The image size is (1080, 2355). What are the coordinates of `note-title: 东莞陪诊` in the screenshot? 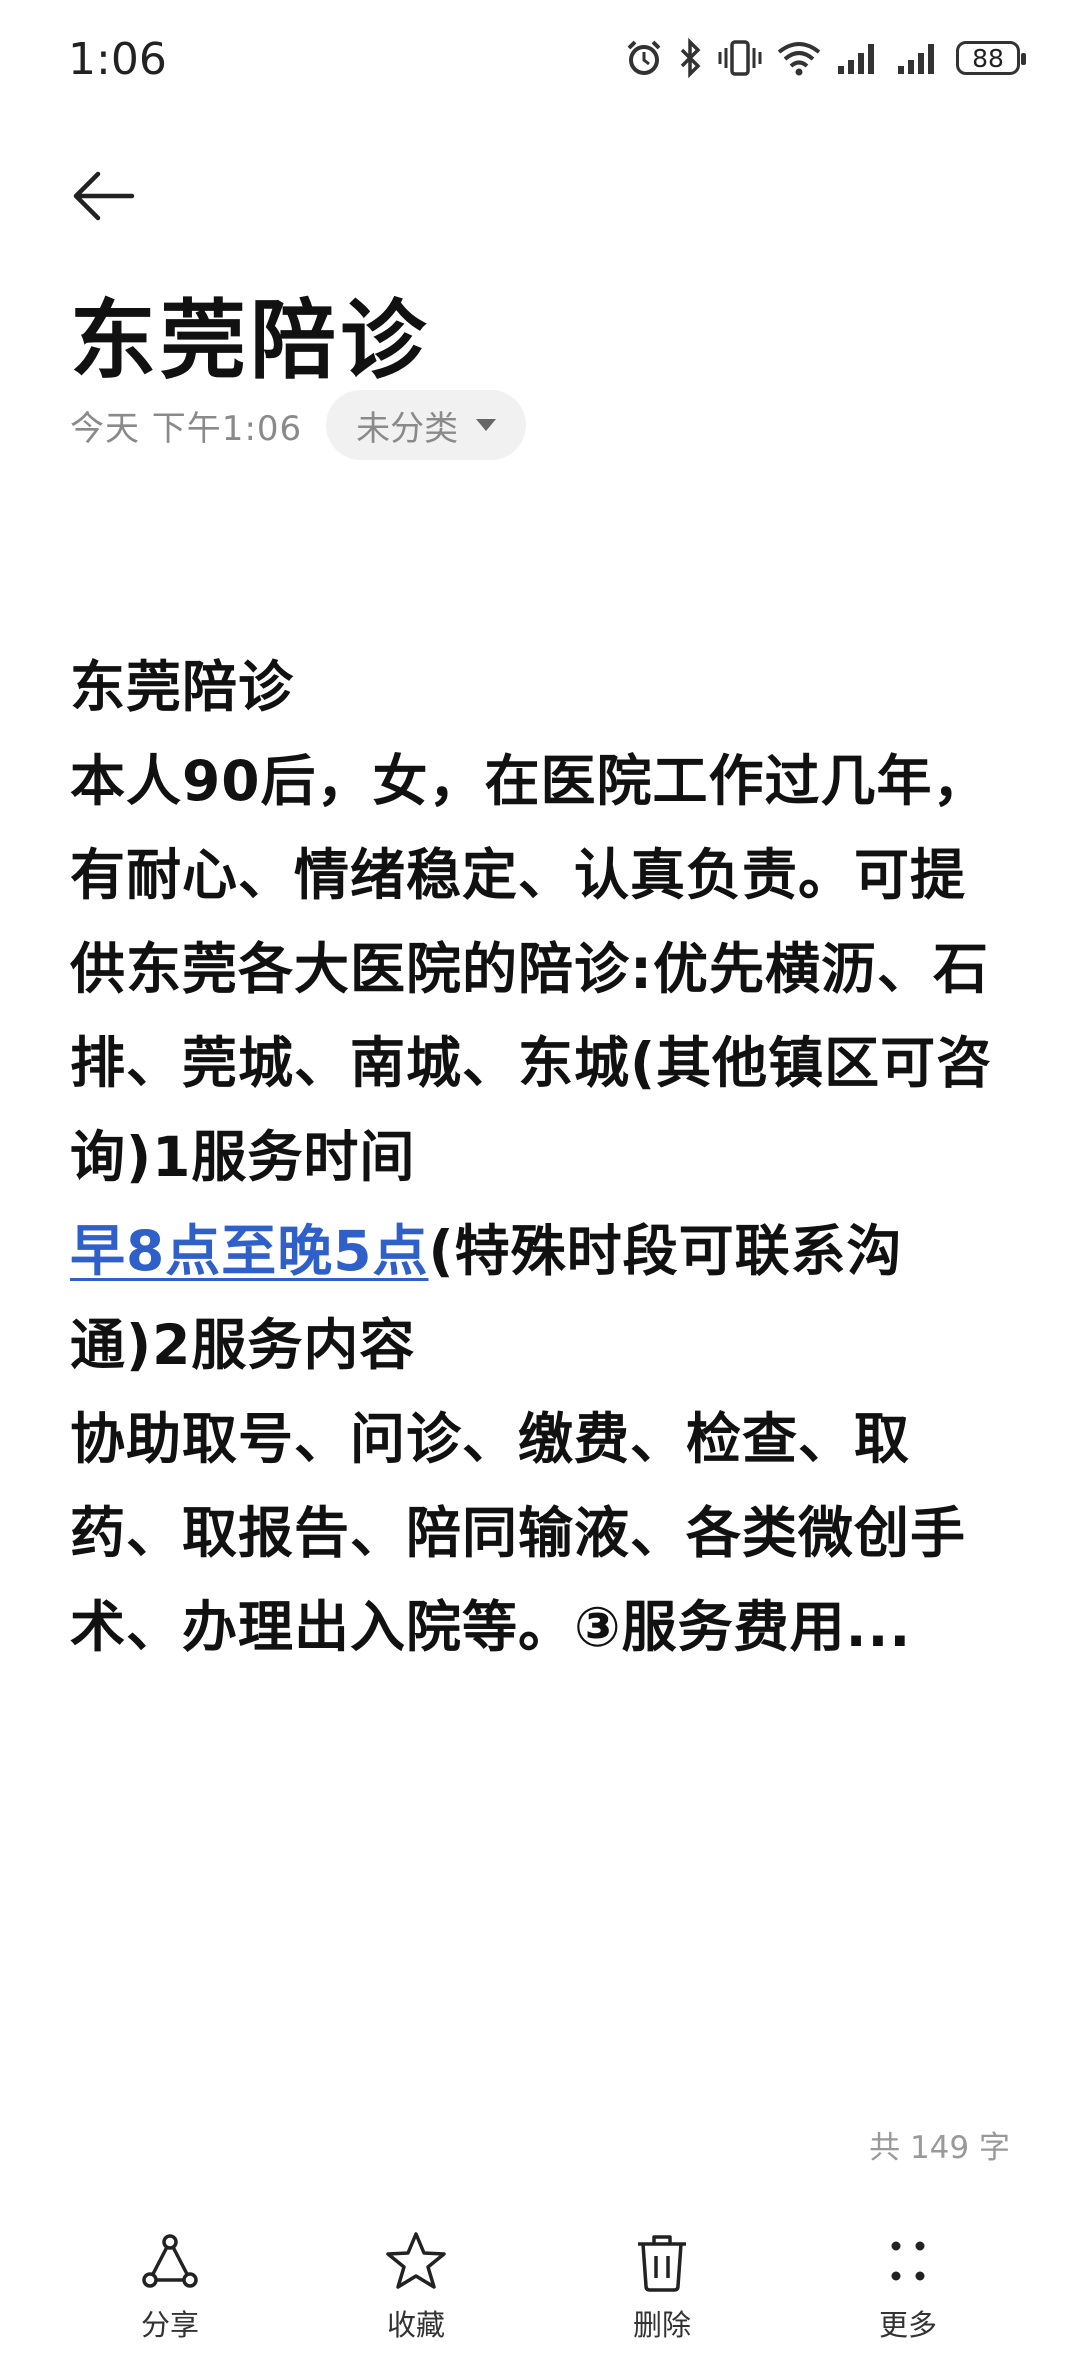 It's located at (250, 332).